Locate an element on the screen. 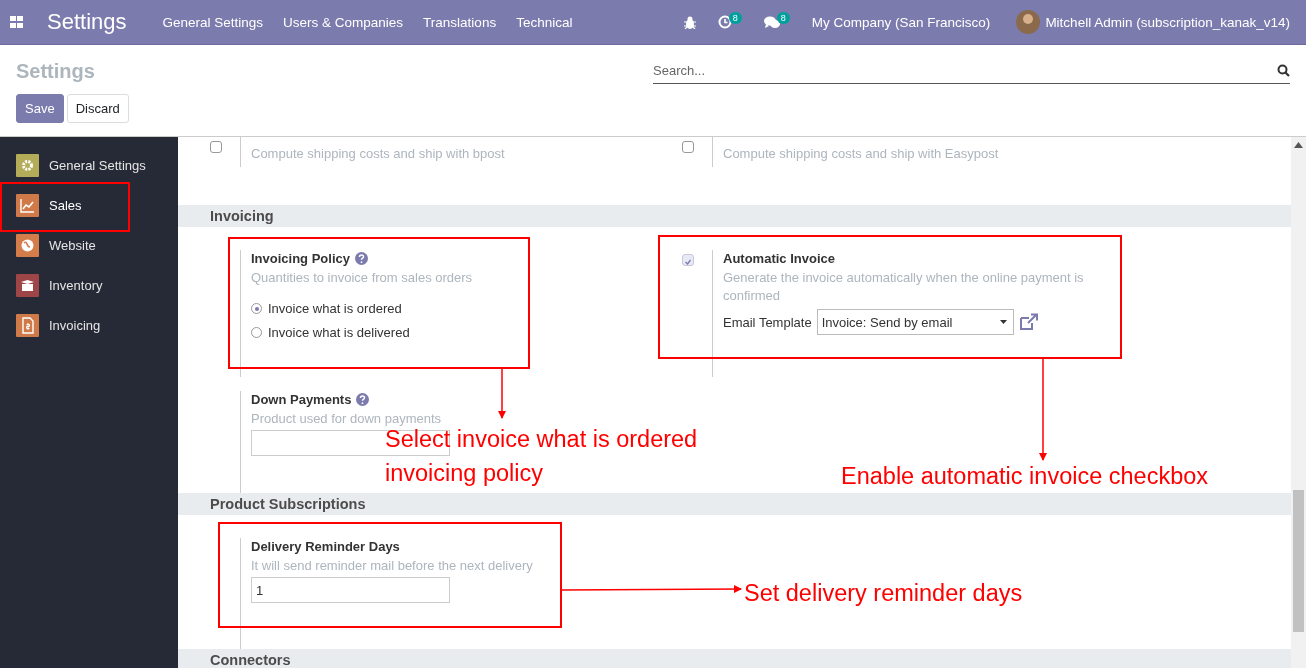 The width and height of the screenshot is (1306, 668). chart-icon is located at coordinates (27, 205).